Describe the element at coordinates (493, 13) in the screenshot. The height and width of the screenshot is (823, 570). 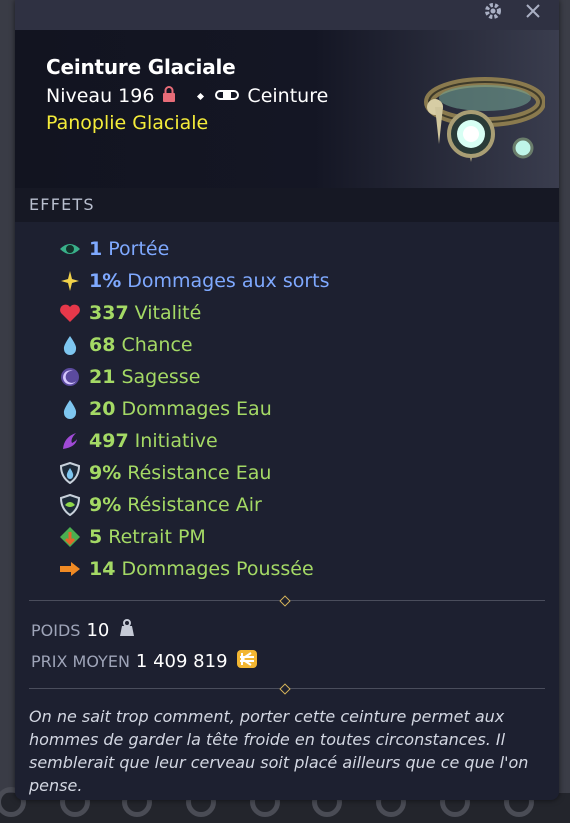
I see `gear-icon` at that location.